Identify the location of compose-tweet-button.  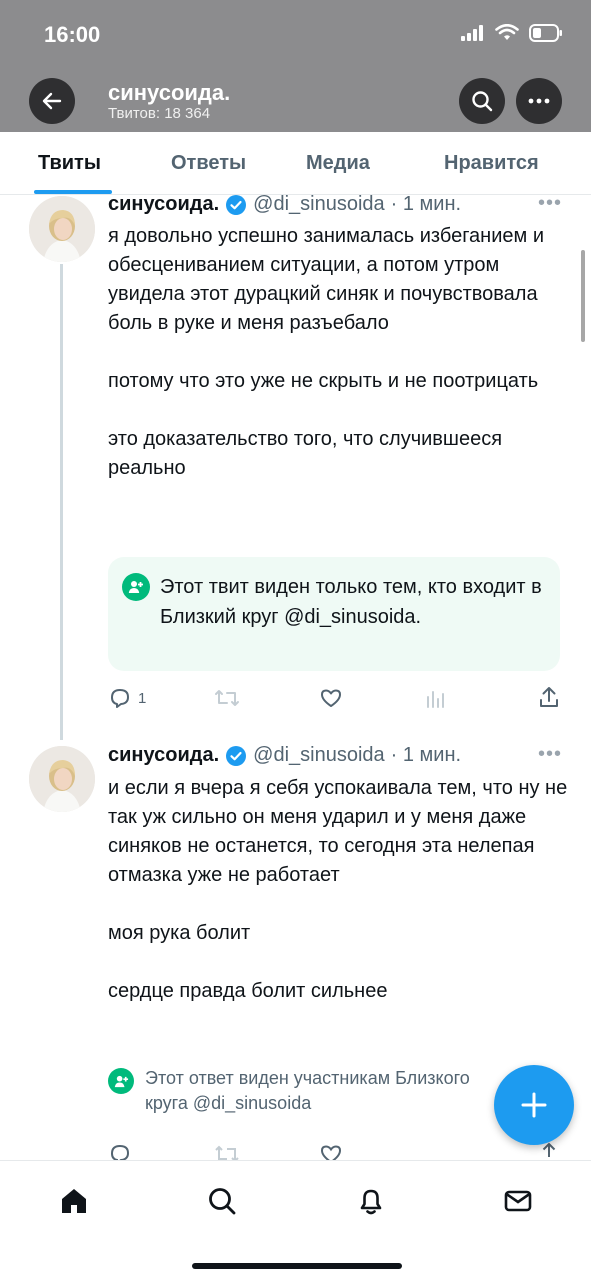
(534, 1105).